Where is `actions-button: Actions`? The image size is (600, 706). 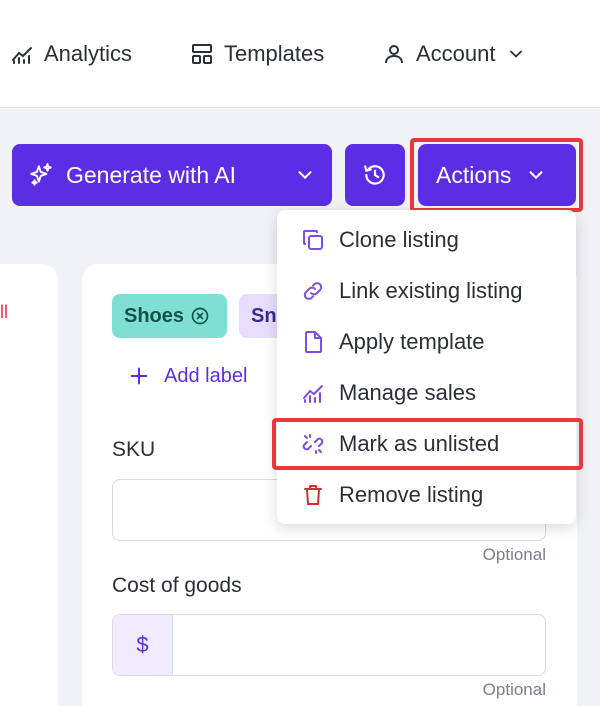
actions-button: Actions is located at coordinates (497, 175).